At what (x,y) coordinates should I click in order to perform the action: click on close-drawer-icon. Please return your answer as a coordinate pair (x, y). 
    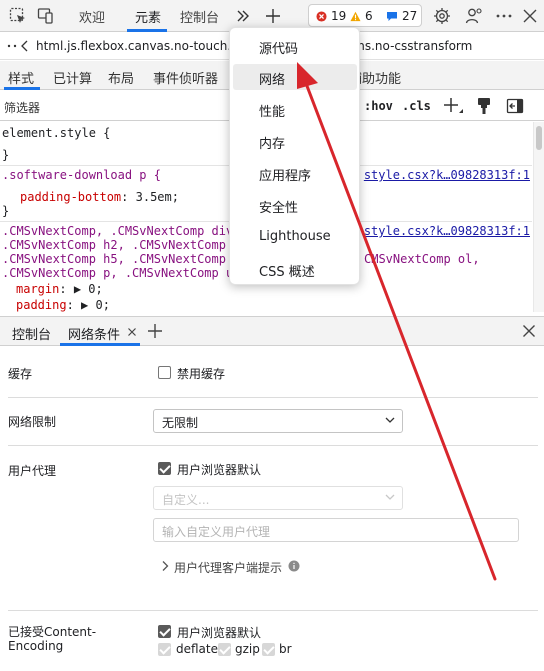
    Looking at the image, I should click on (529, 332).